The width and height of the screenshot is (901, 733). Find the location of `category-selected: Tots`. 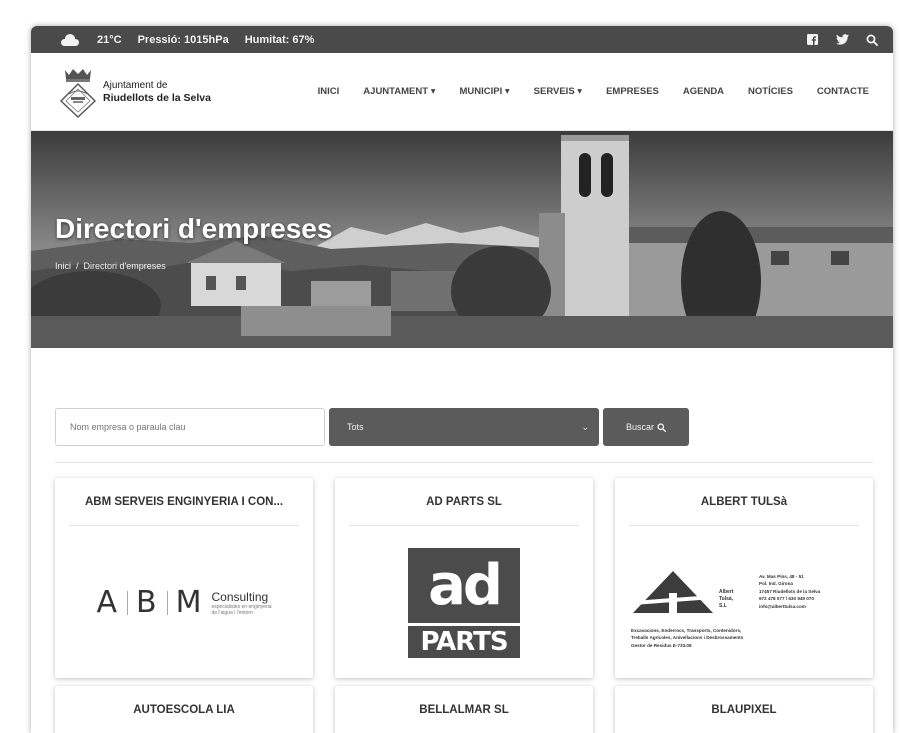

category-selected: Tots is located at coordinates (355, 427).